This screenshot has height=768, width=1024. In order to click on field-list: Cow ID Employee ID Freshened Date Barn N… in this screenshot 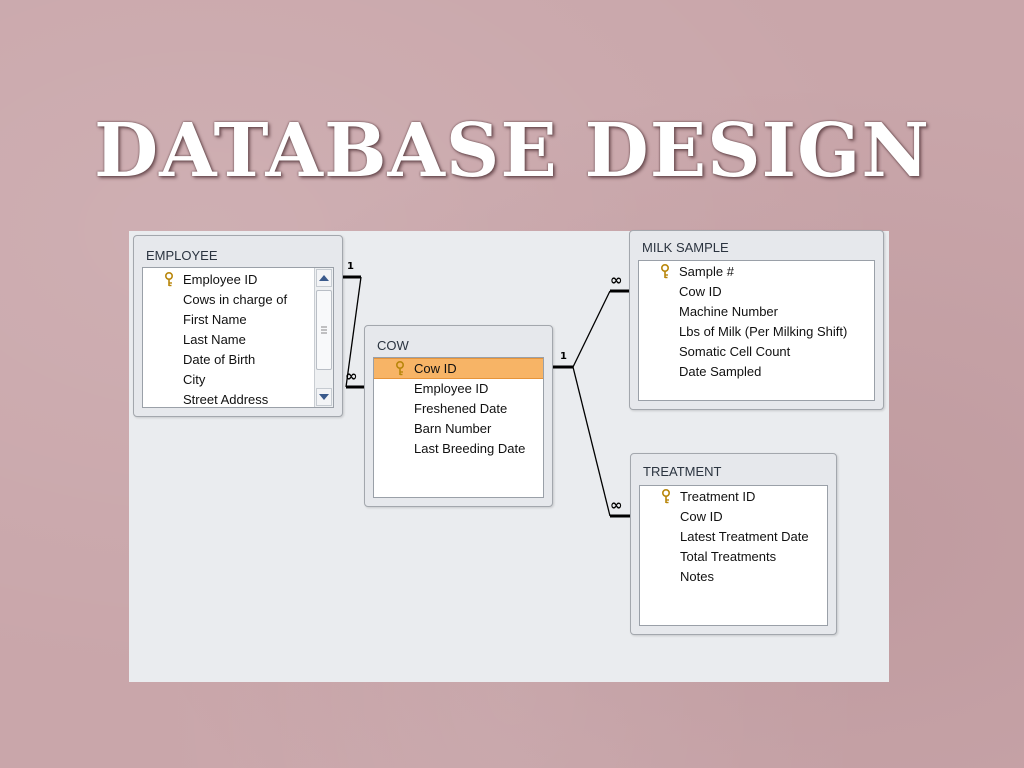, I will do `click(458, 427)`.